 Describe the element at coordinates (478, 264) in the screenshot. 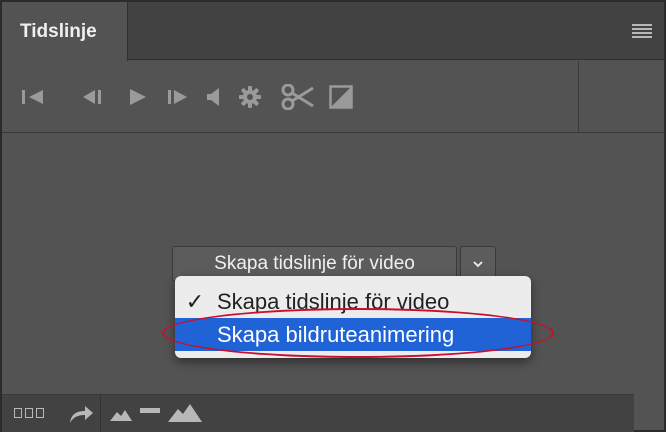

I see `chevron-down-icon` at that location.